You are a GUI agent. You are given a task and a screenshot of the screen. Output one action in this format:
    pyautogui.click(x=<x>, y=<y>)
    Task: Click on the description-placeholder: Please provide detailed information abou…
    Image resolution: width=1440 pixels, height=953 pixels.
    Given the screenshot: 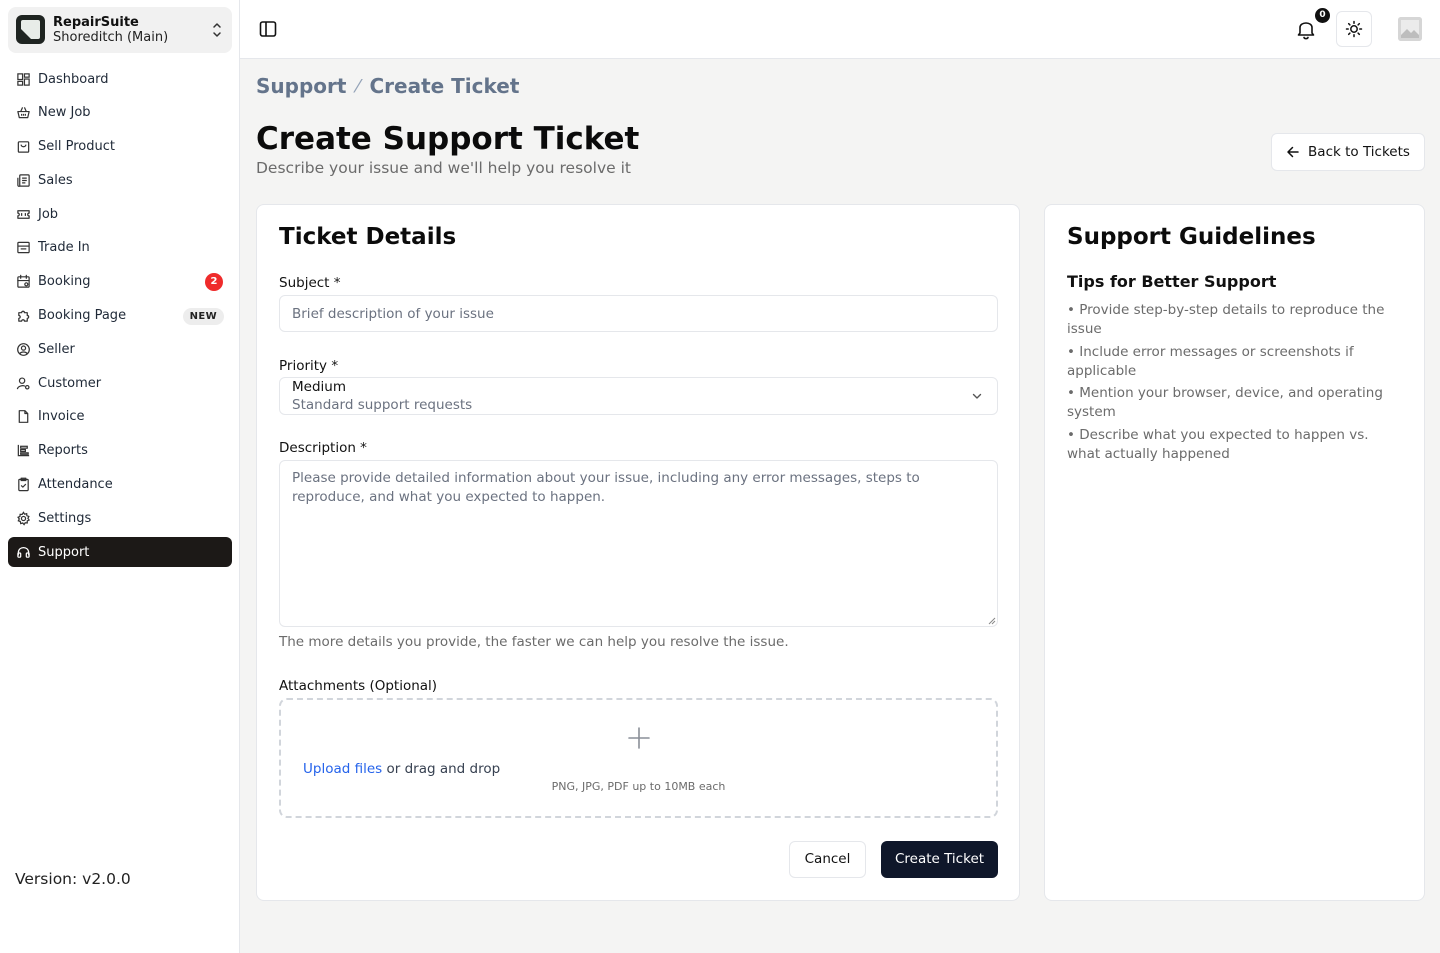 What is the action you would take?
    pyautogui.click(x=606, y=487)
    